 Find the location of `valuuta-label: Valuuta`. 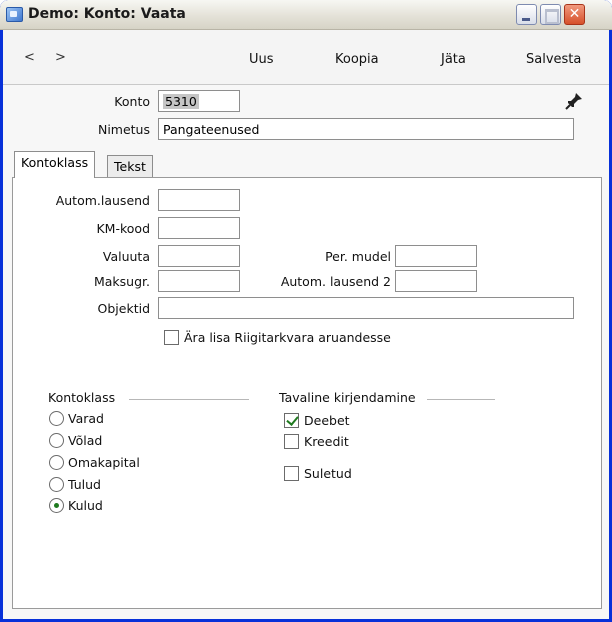

valuuta-label: Valuuta is located at coordinates (126, 256).